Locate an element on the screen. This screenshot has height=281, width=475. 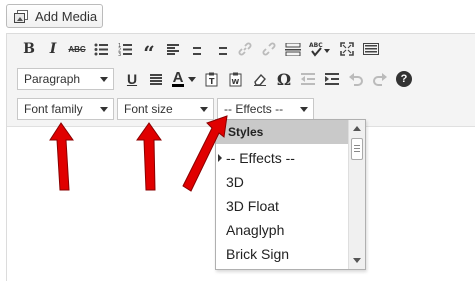
arrow-font-family is located at coordinates (61, 156).